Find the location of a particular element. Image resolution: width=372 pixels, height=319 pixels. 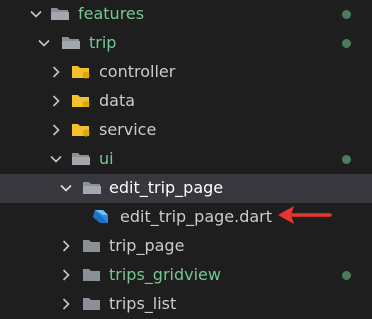

tree-item-trips-list: trips_list is located at coordinates (186, 304).